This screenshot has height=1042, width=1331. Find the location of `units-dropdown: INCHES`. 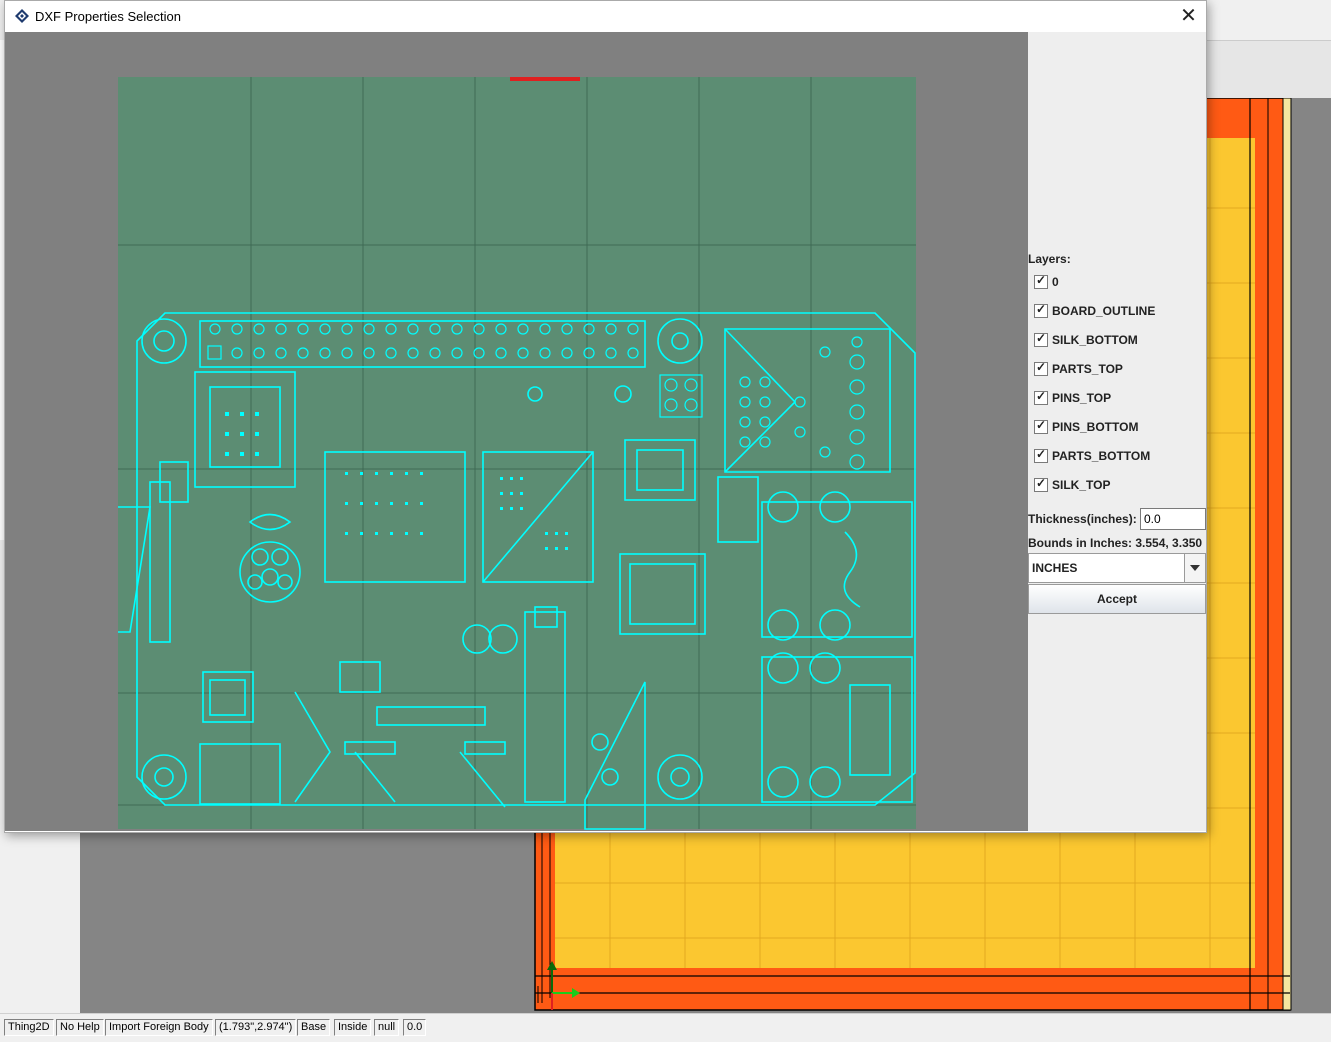

units-dropdown: INCHES is located at coordinates (1117, 568).